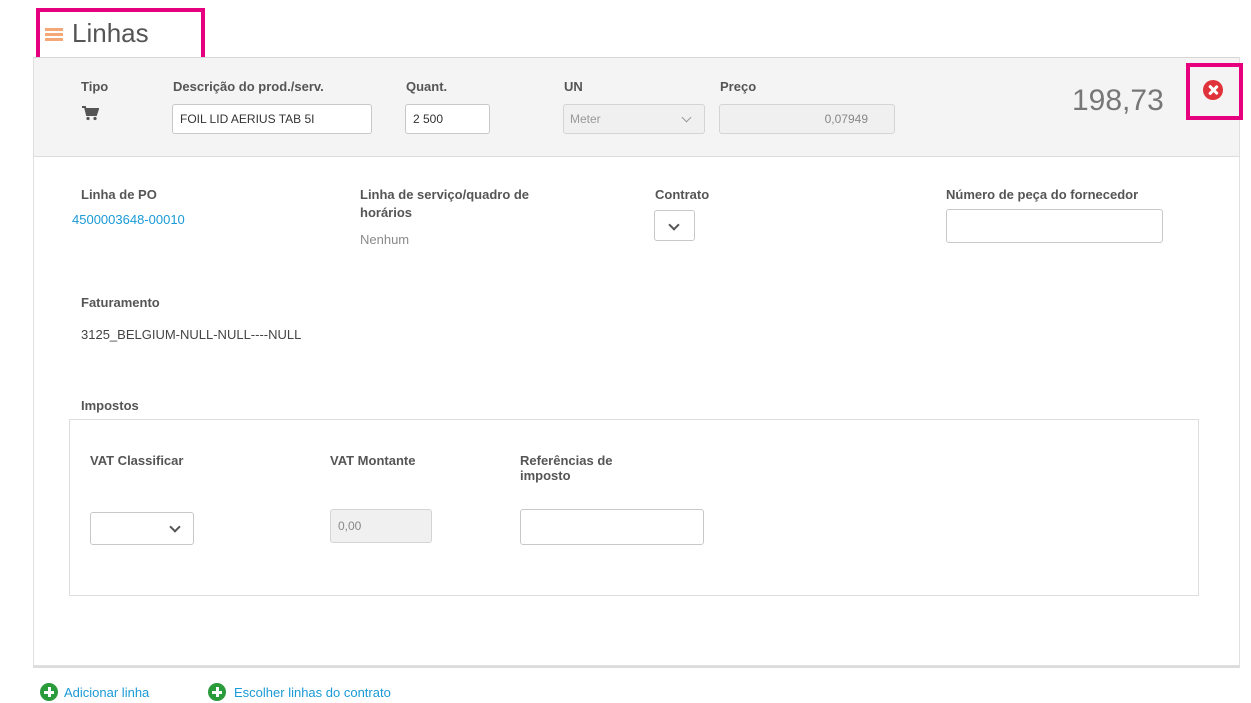 The height and width of the screenshot is (703, 1251). What do you see at coordinates (120, 302) in the screenshot?
I see `billing-label: Faturamento` at bounding box center [120, 302].